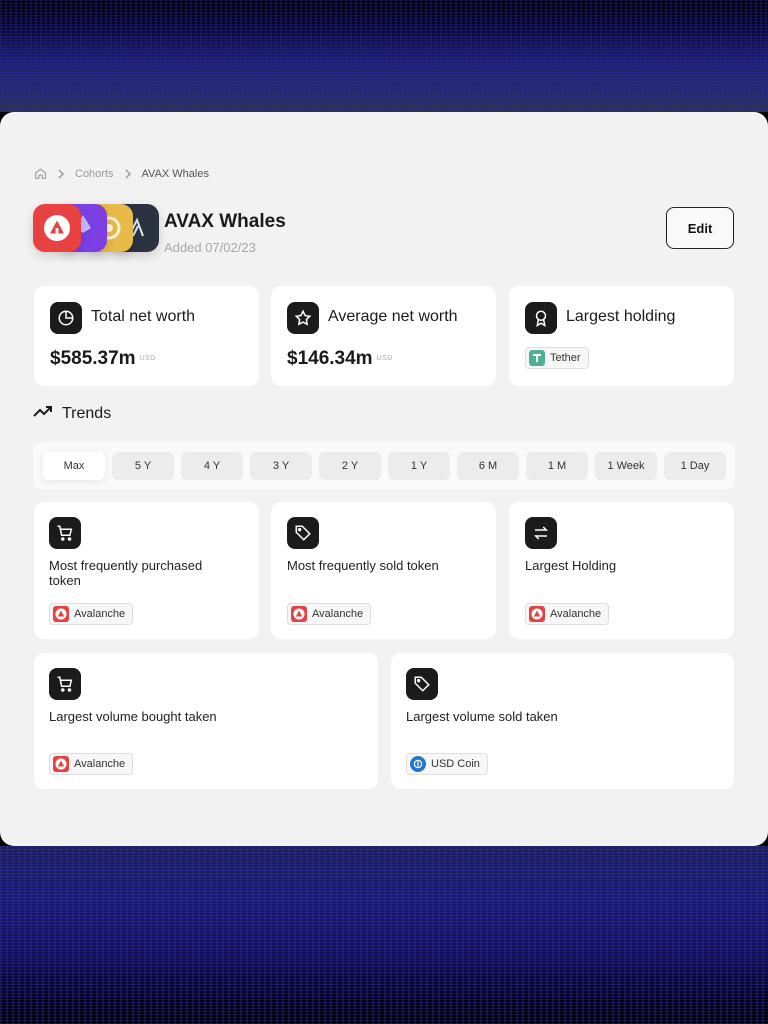 This screenshot has height=1024, width=768. I want to click on filter-6m: 6 M, so click(488, 466).